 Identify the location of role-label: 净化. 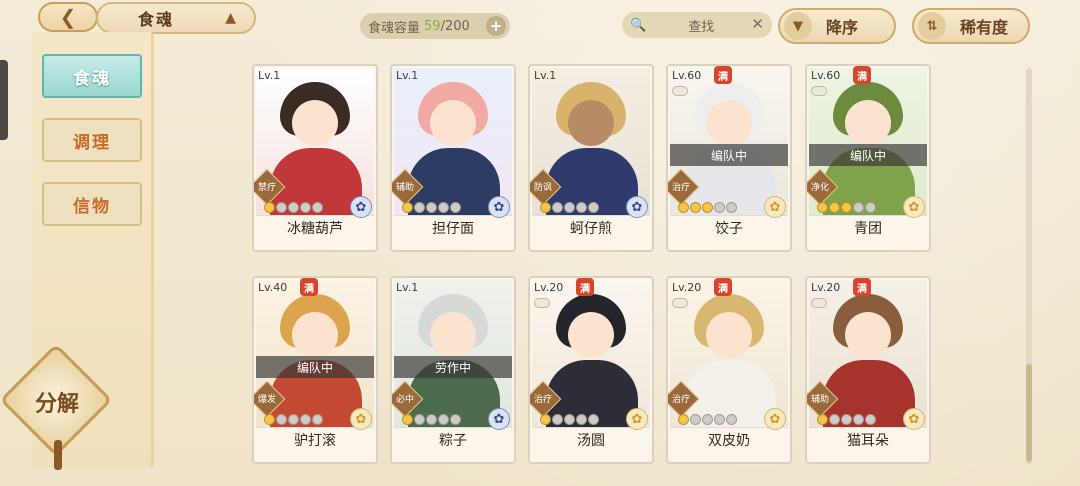
(819, 188).